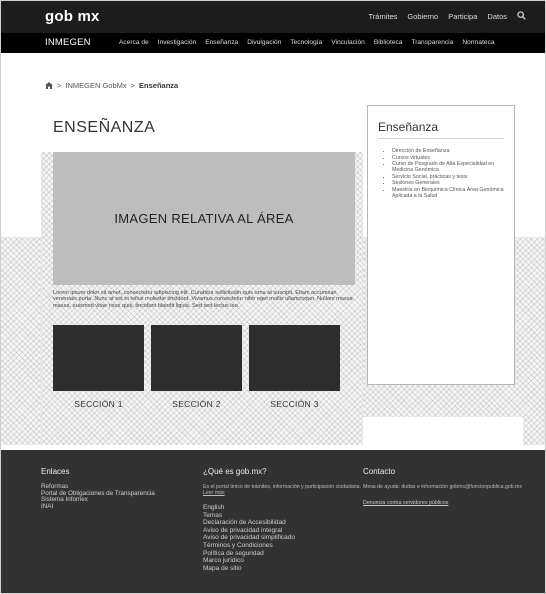 The image size is (546, 594). What do you see at coordinates (348, 42) in the screenshot?
I see `nav-item-vinculacion: Vinculación` at bounding box center [348, 42].